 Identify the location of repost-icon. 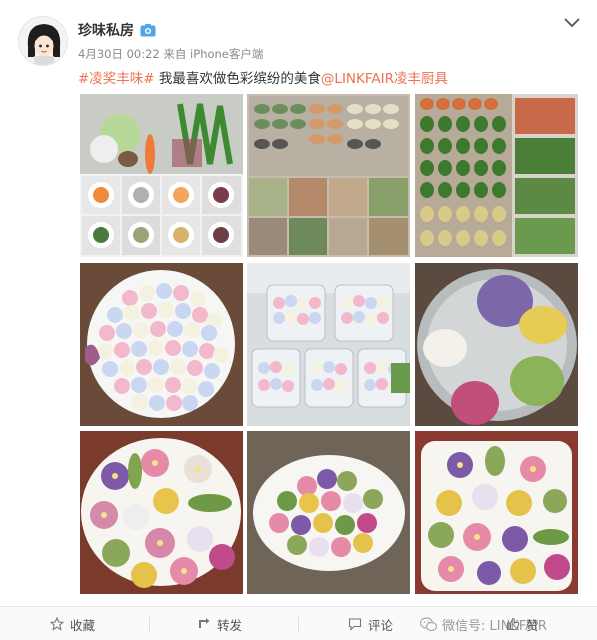
(204, 623).